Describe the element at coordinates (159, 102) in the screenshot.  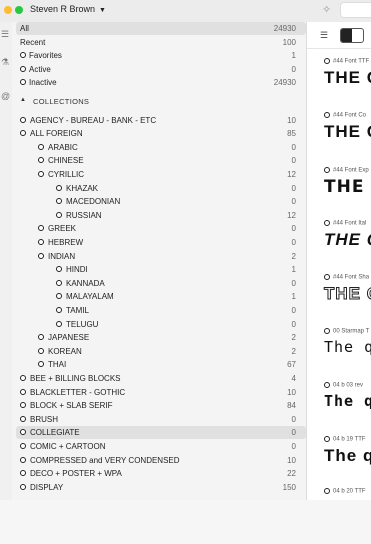
I see `collections-header: ▲ COLLECTIONS` at that location.